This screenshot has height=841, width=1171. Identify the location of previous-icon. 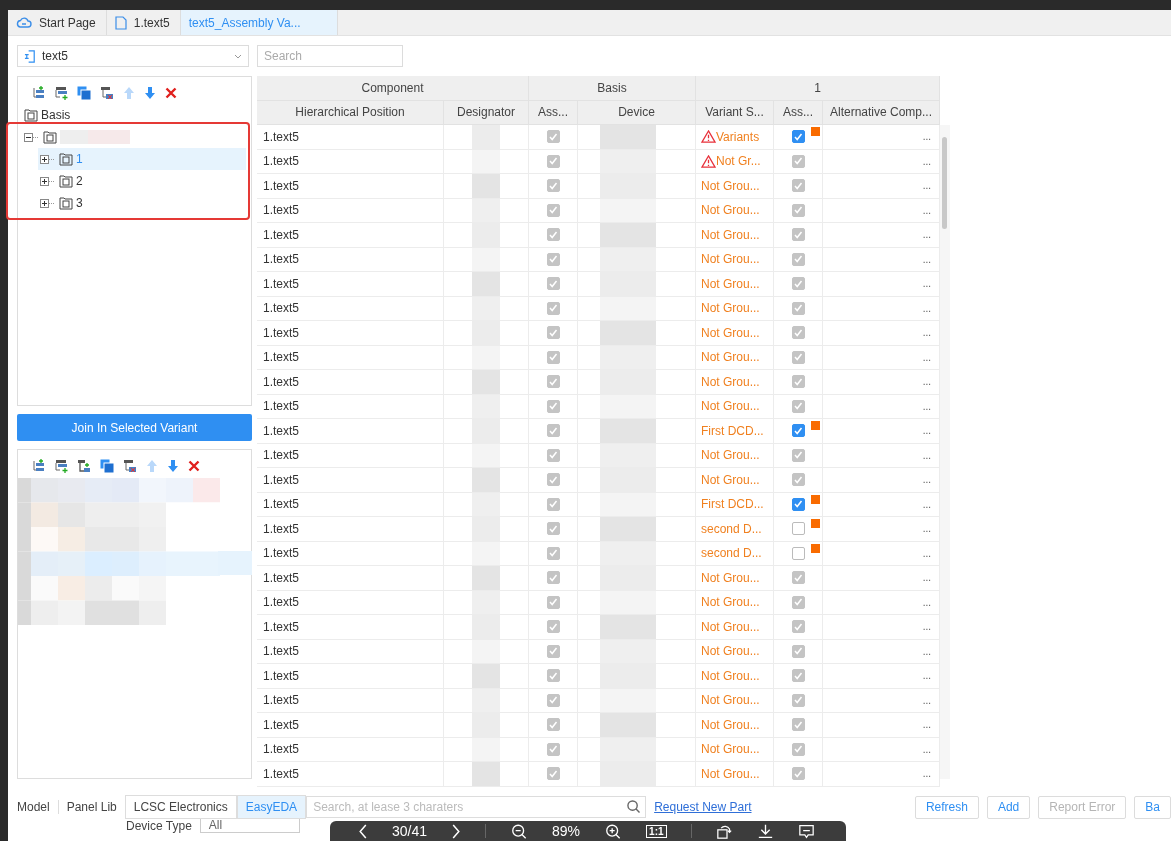
(363, 831).